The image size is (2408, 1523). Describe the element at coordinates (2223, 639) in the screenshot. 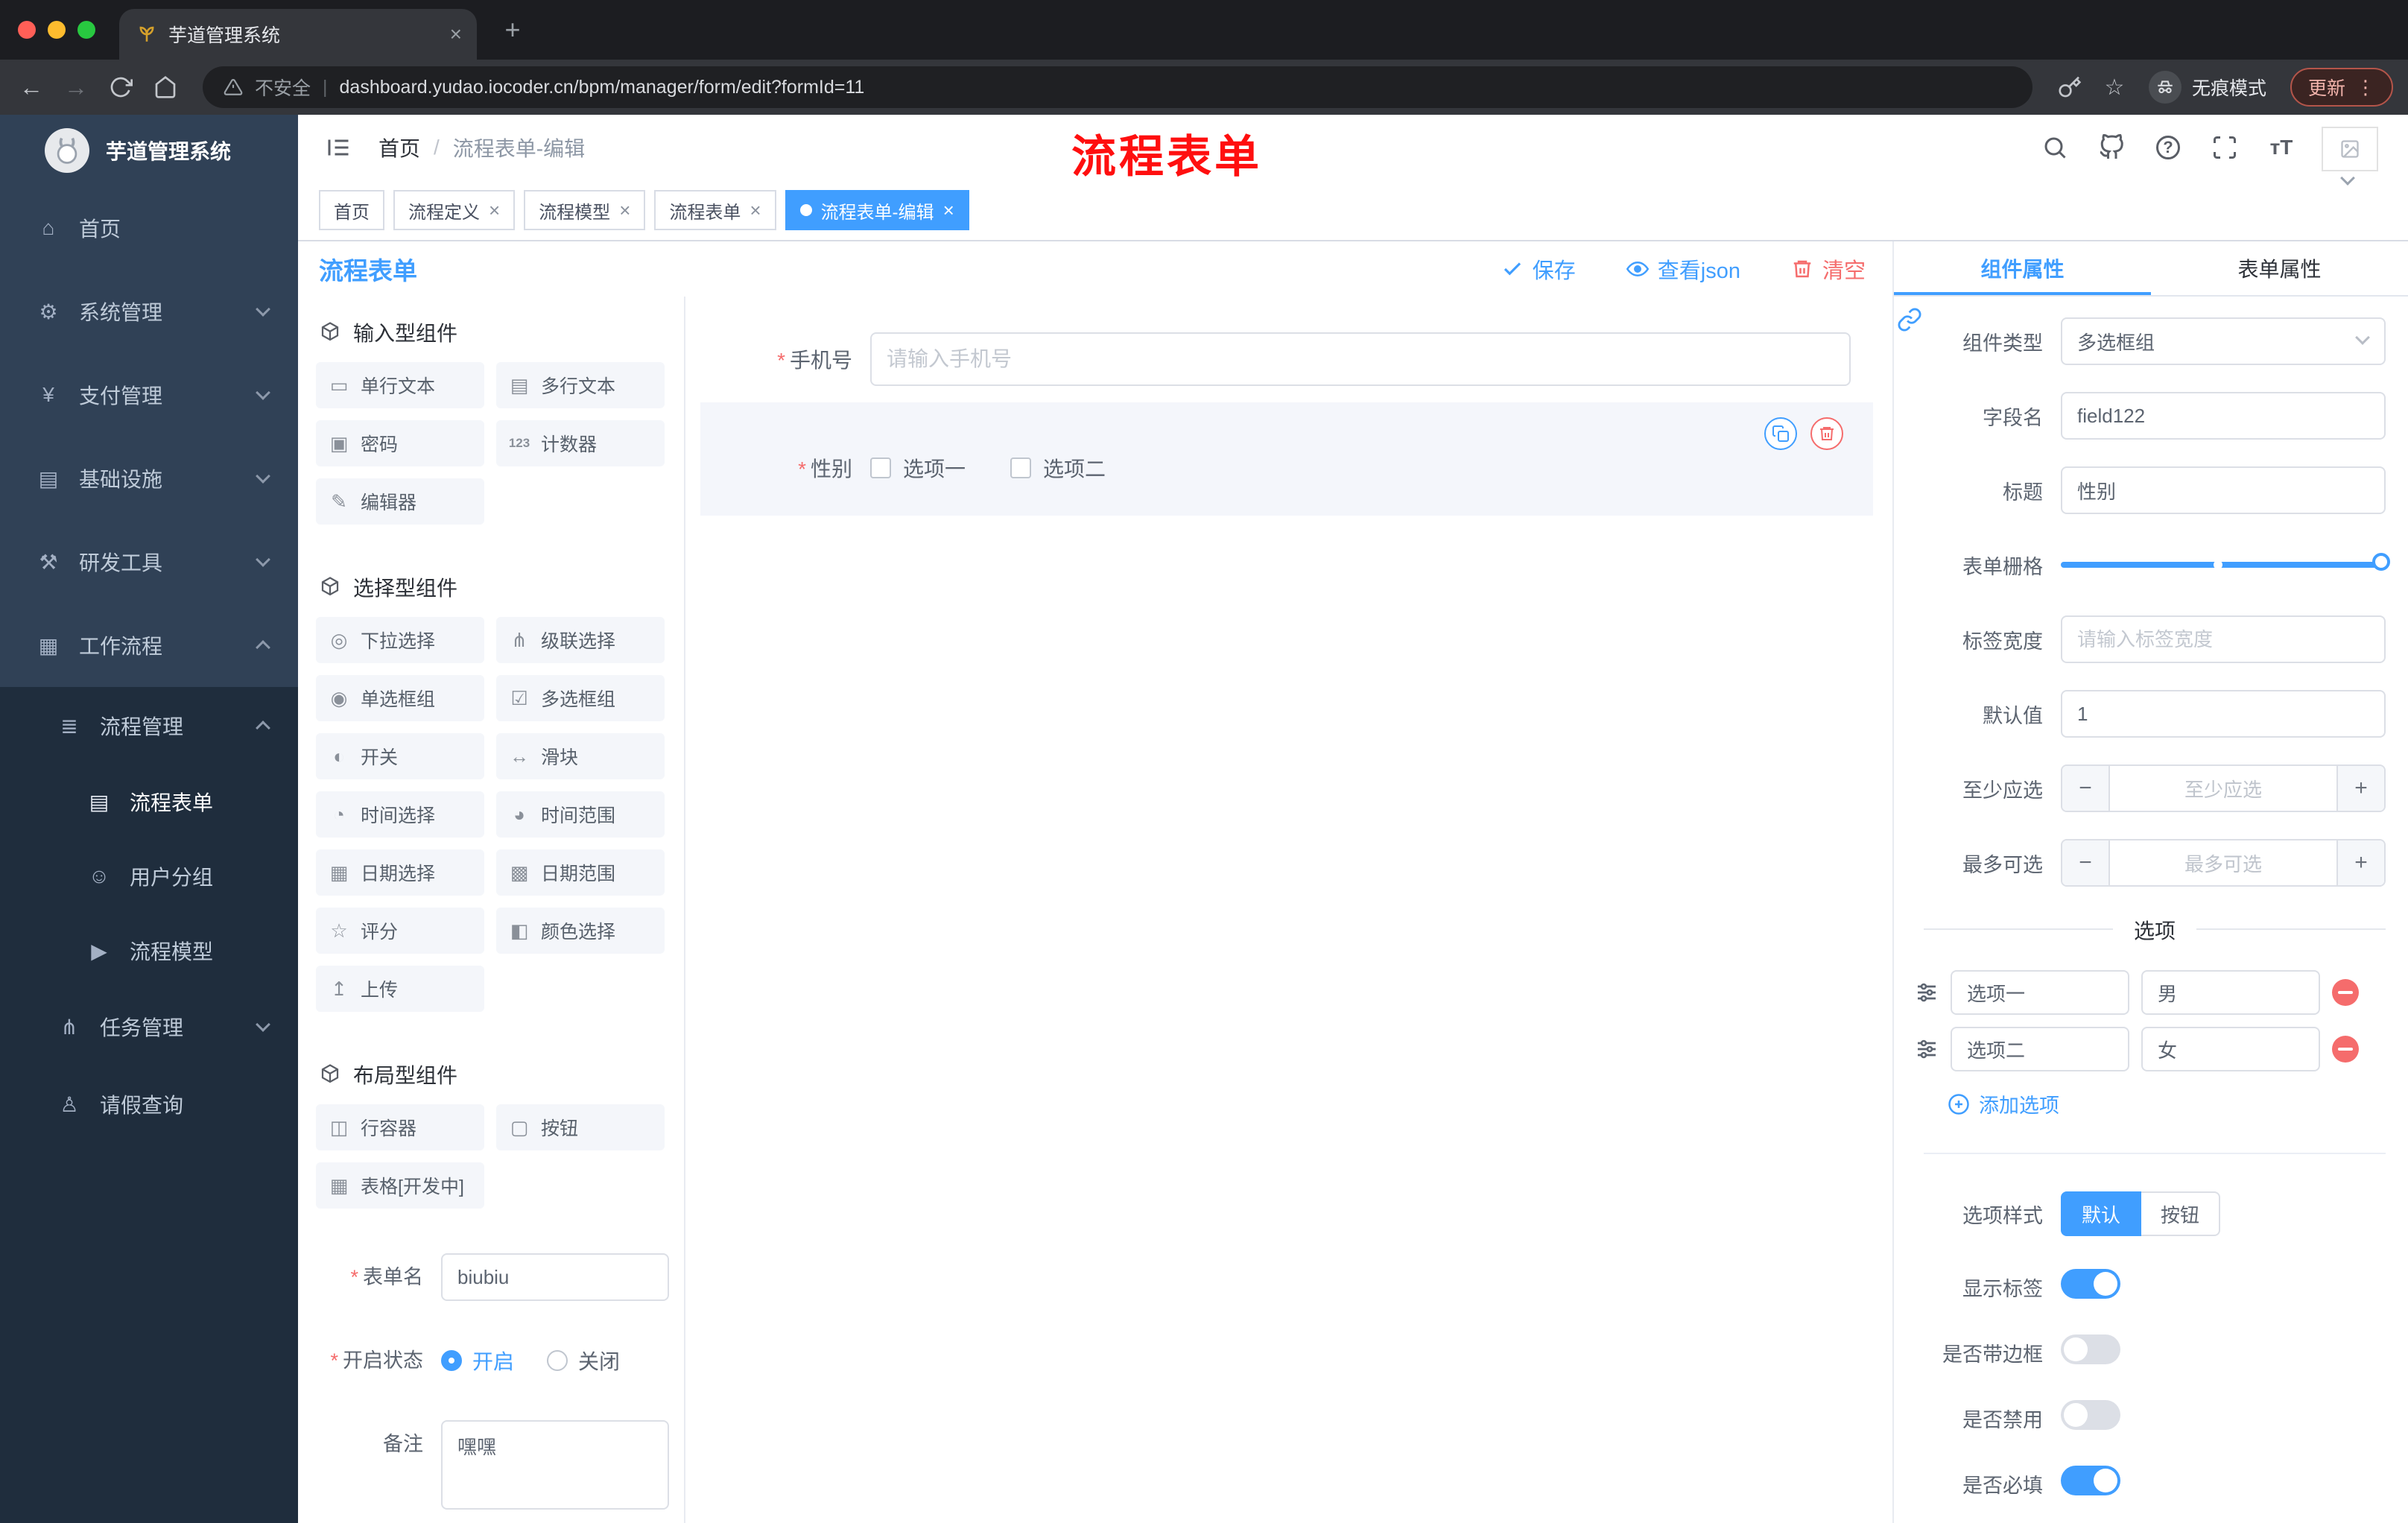

I see `label-width-input` at that location.